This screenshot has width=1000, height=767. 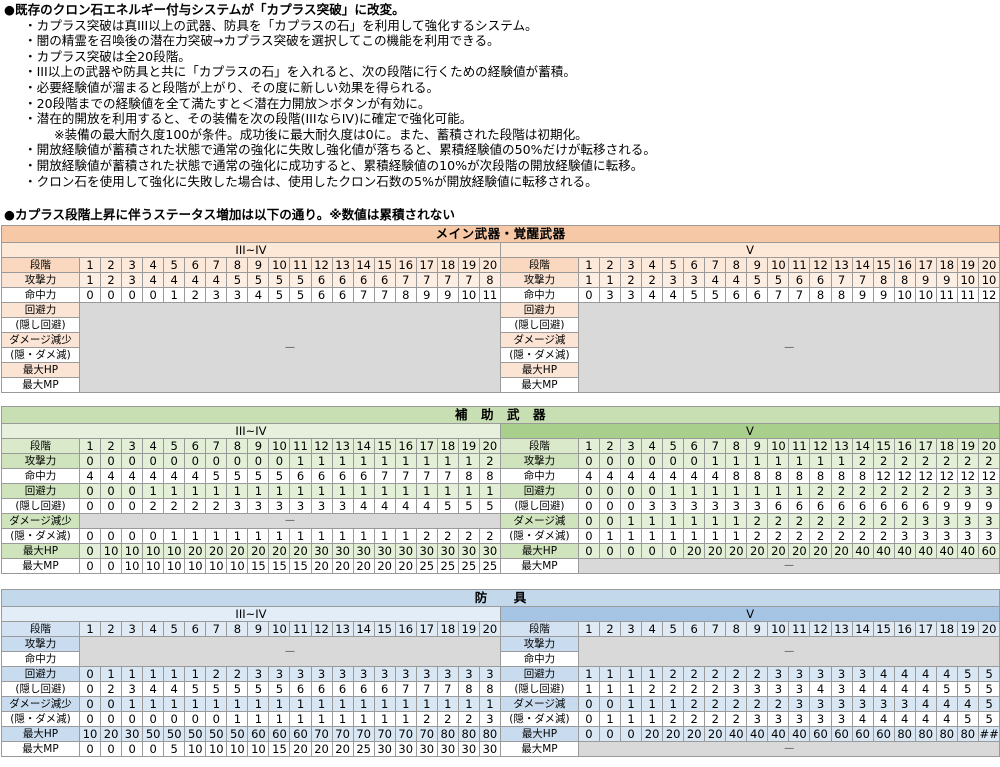 What do you see at coordinates (946, 734) in the screenshot?
I see `stat-value: 80` at bounding box center [946, 734].